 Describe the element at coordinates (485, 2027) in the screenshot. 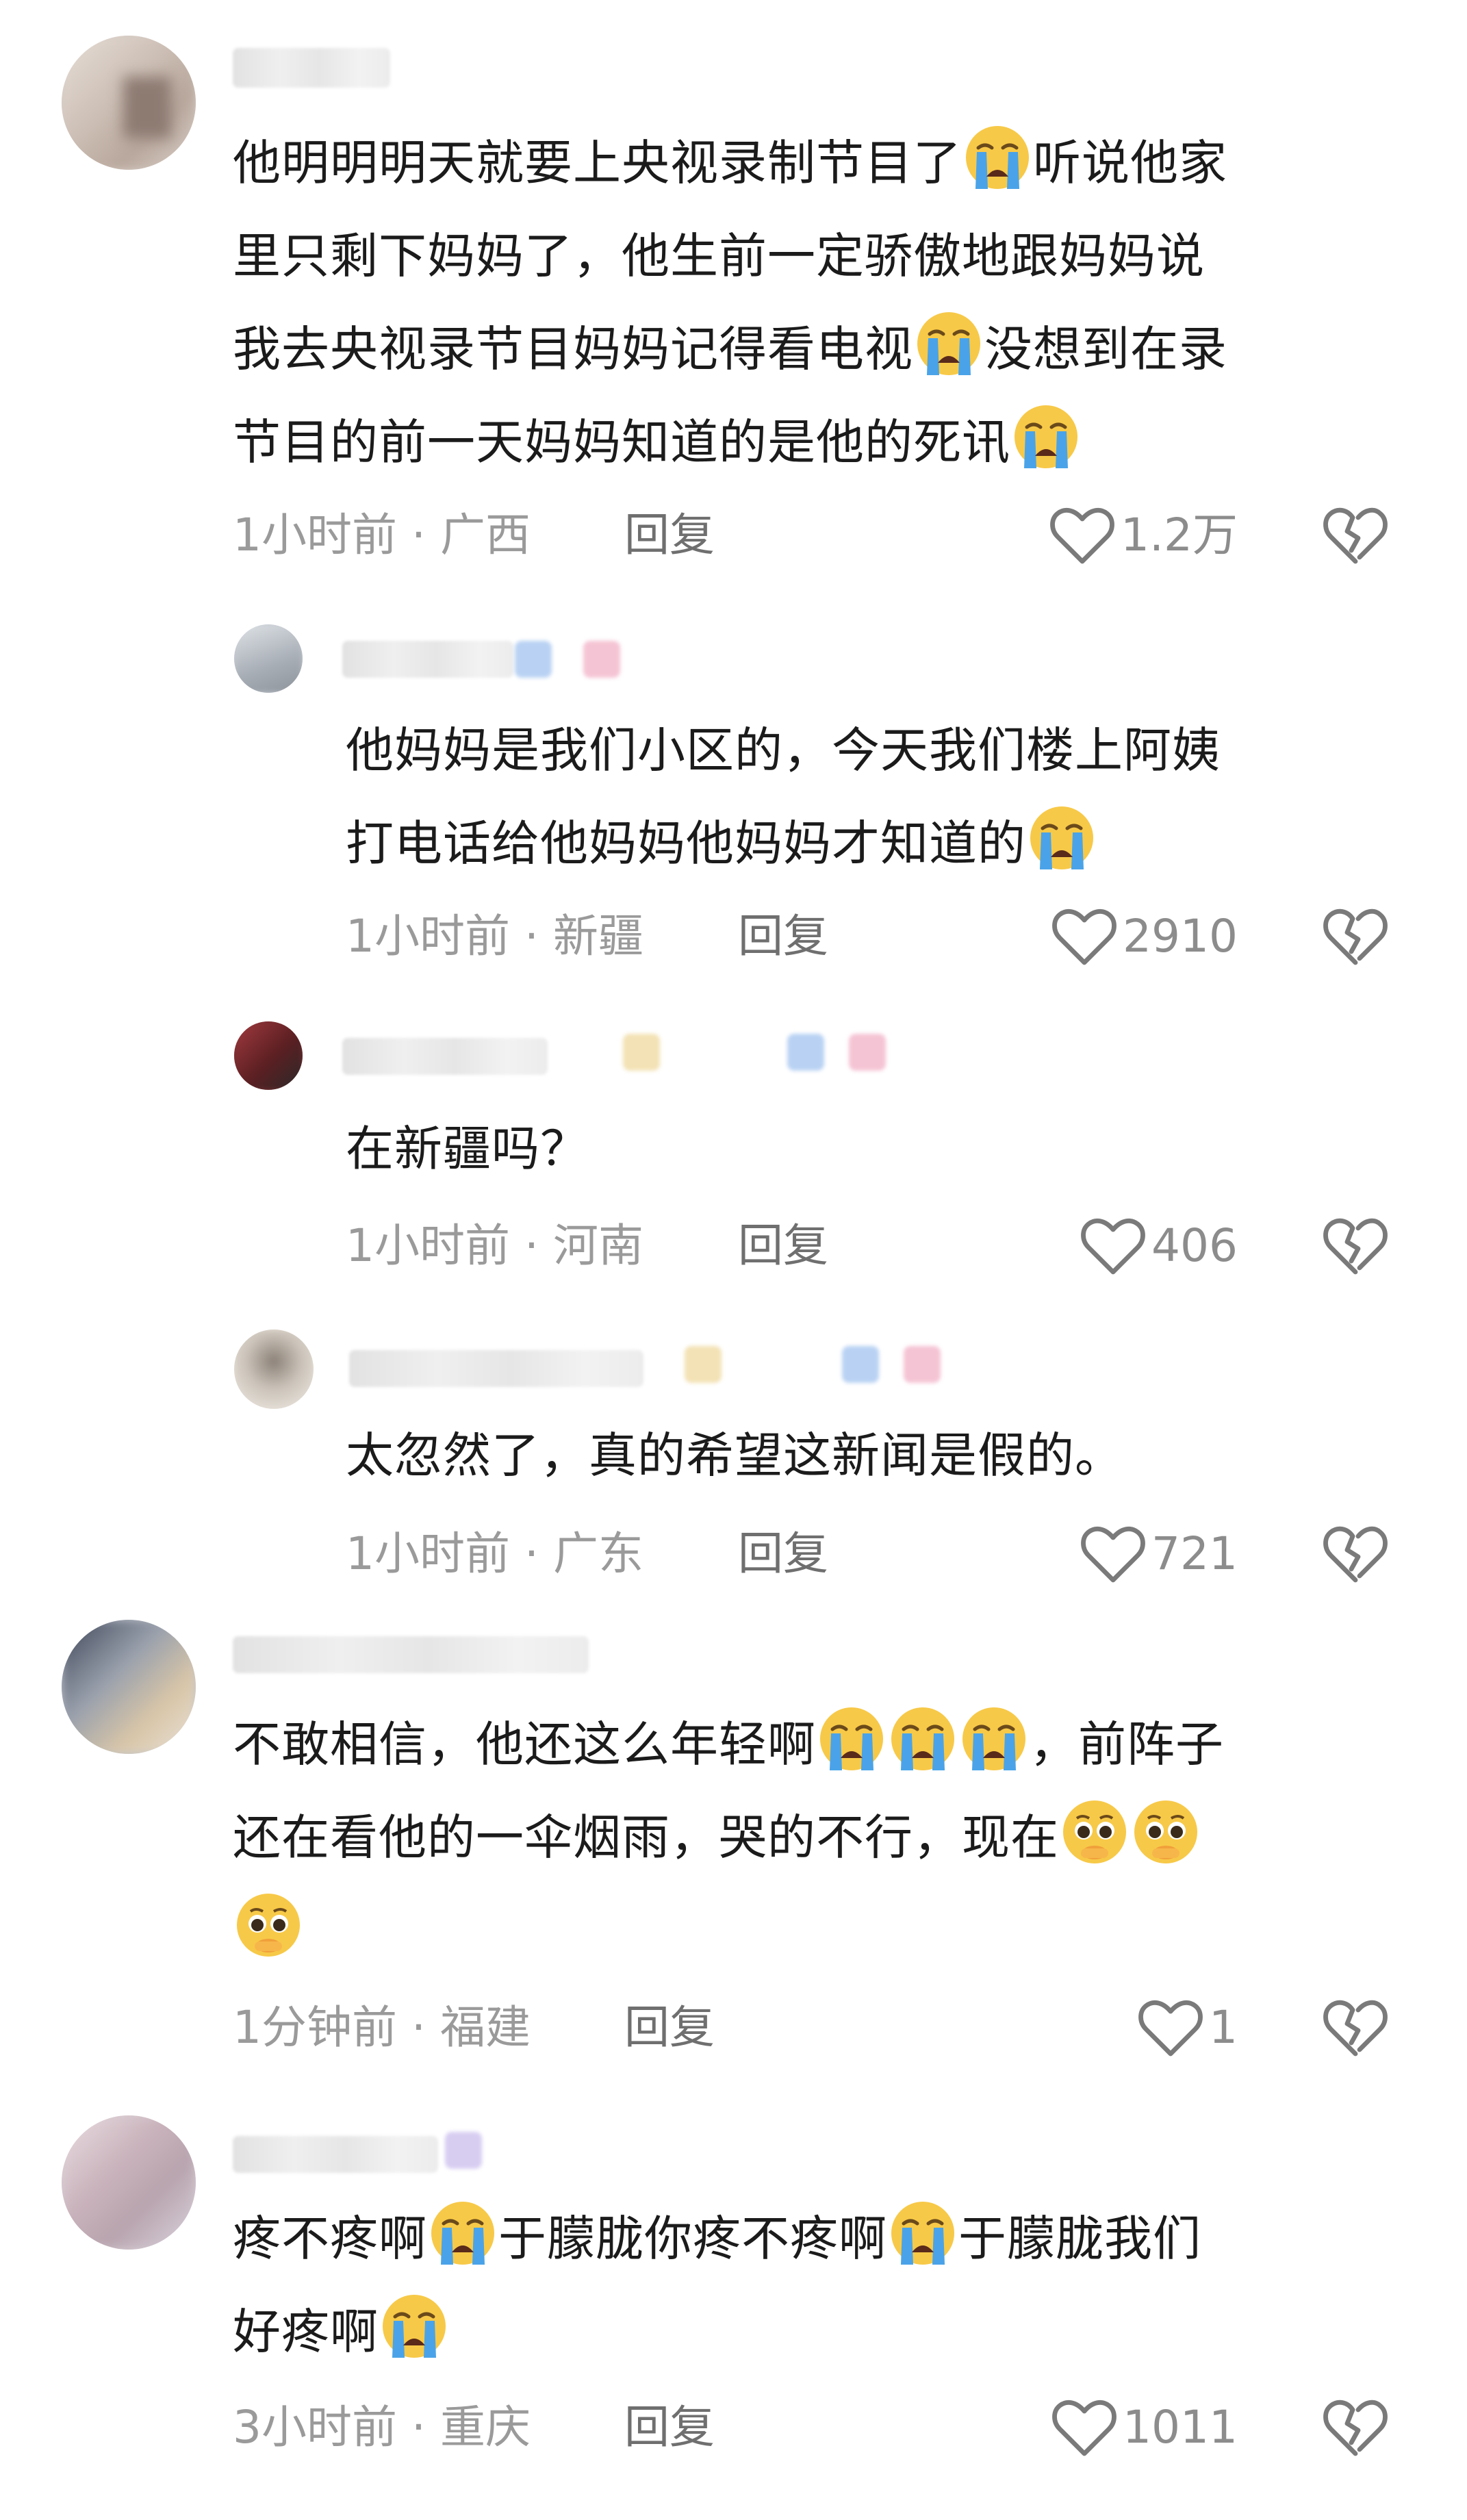

I see `comment-location: 福建` at that location.